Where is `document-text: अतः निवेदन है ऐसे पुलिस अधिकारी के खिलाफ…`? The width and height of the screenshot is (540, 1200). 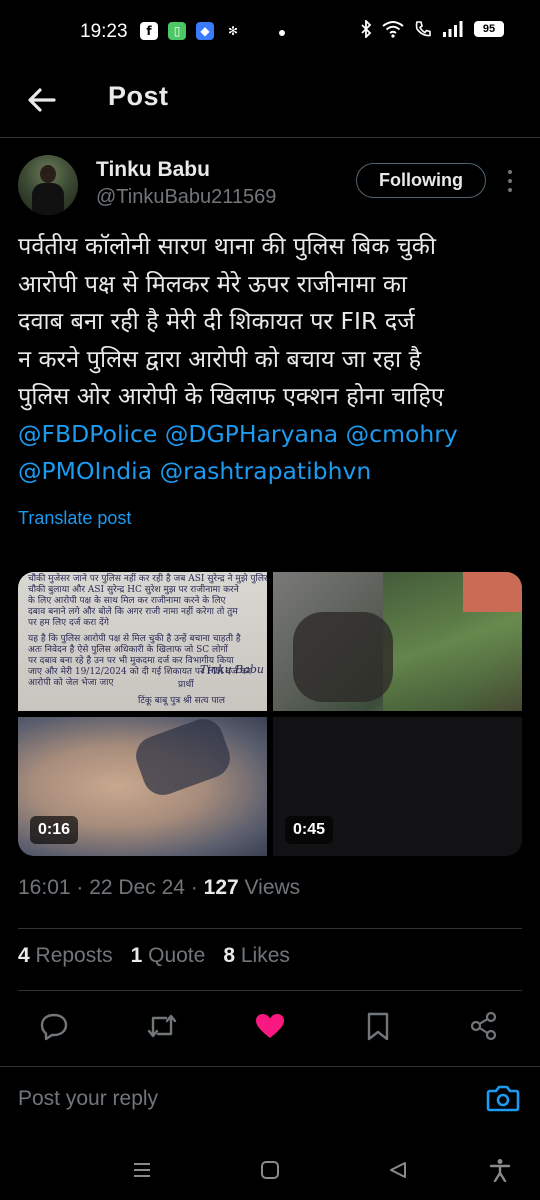 document-text: अतः निवेदन है ऐसे पुलिस अधिकारी के खिलाफ… is located at coordinates (128, 650).